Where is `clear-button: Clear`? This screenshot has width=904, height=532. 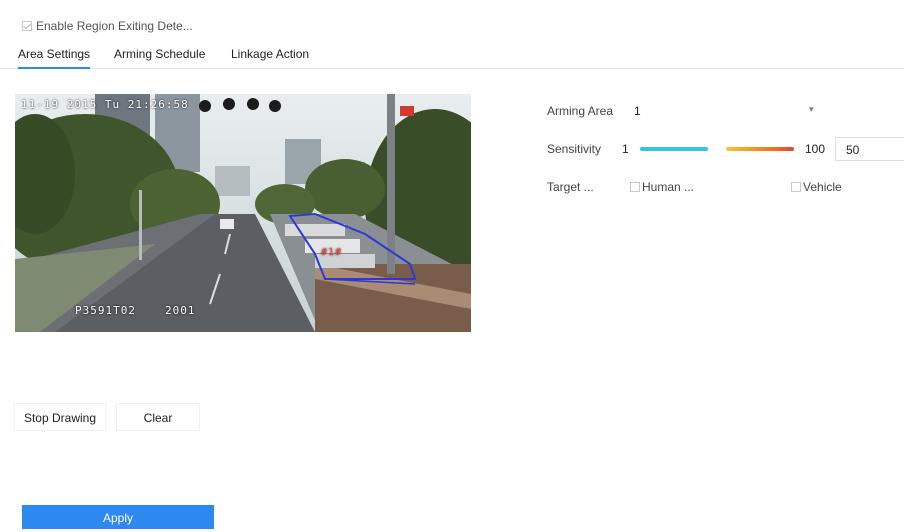 clear-button: Clear is located at coordinates (158, 417).